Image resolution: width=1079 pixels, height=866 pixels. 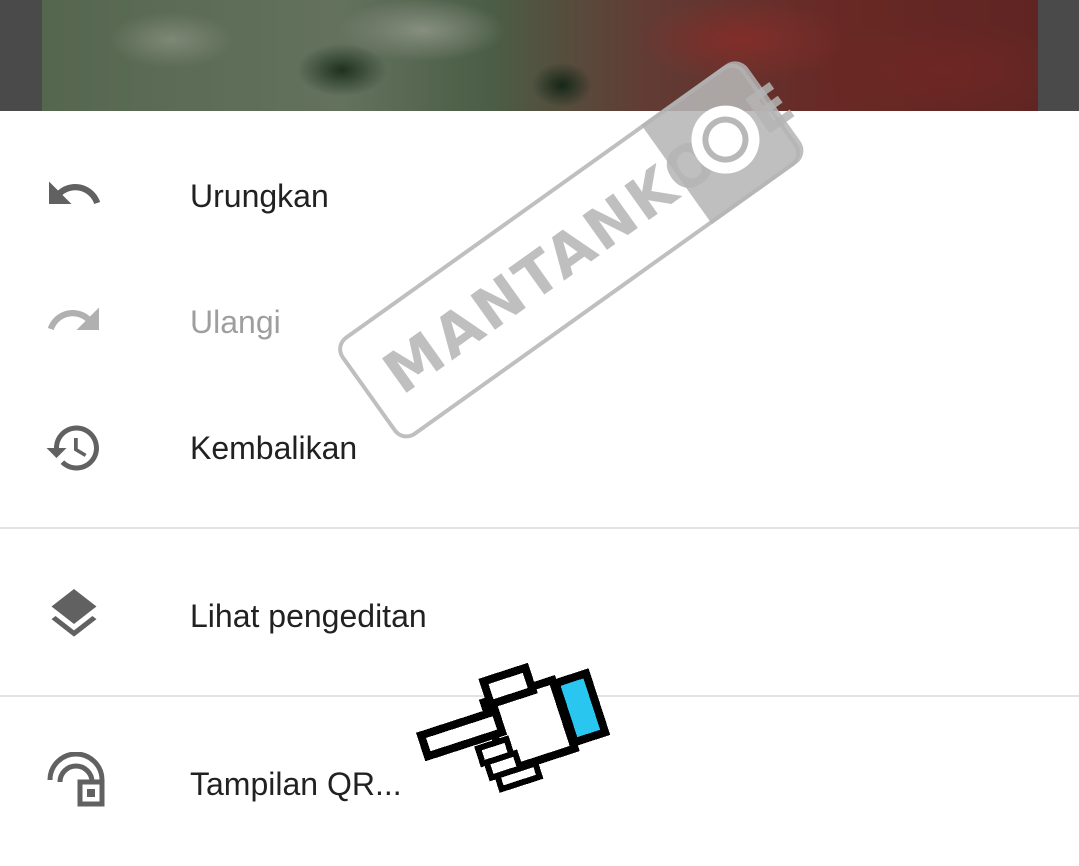 I want to click on menu-item-label: Kembalikan, so click(x=274, y=448).